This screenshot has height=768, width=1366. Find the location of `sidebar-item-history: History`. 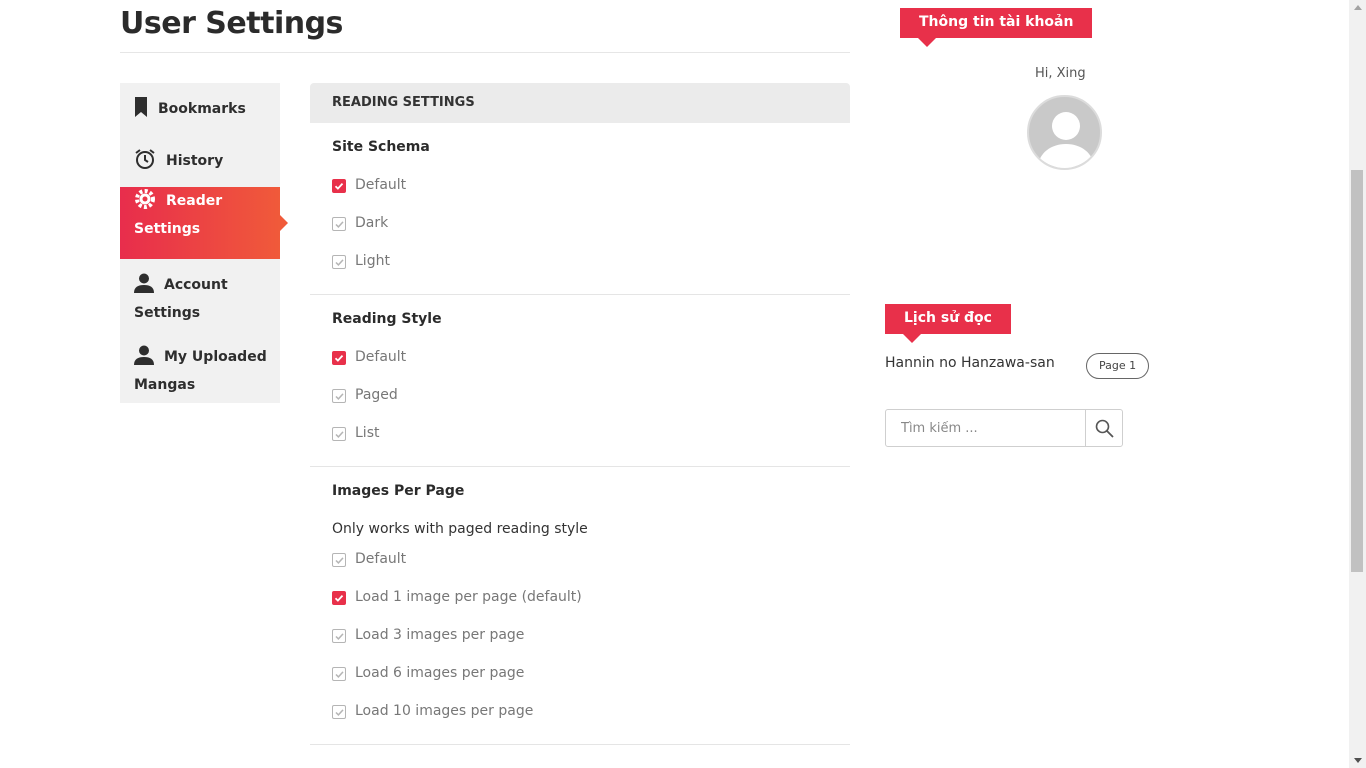

sidebar-item-history: History is located at coordinates (200, 161).